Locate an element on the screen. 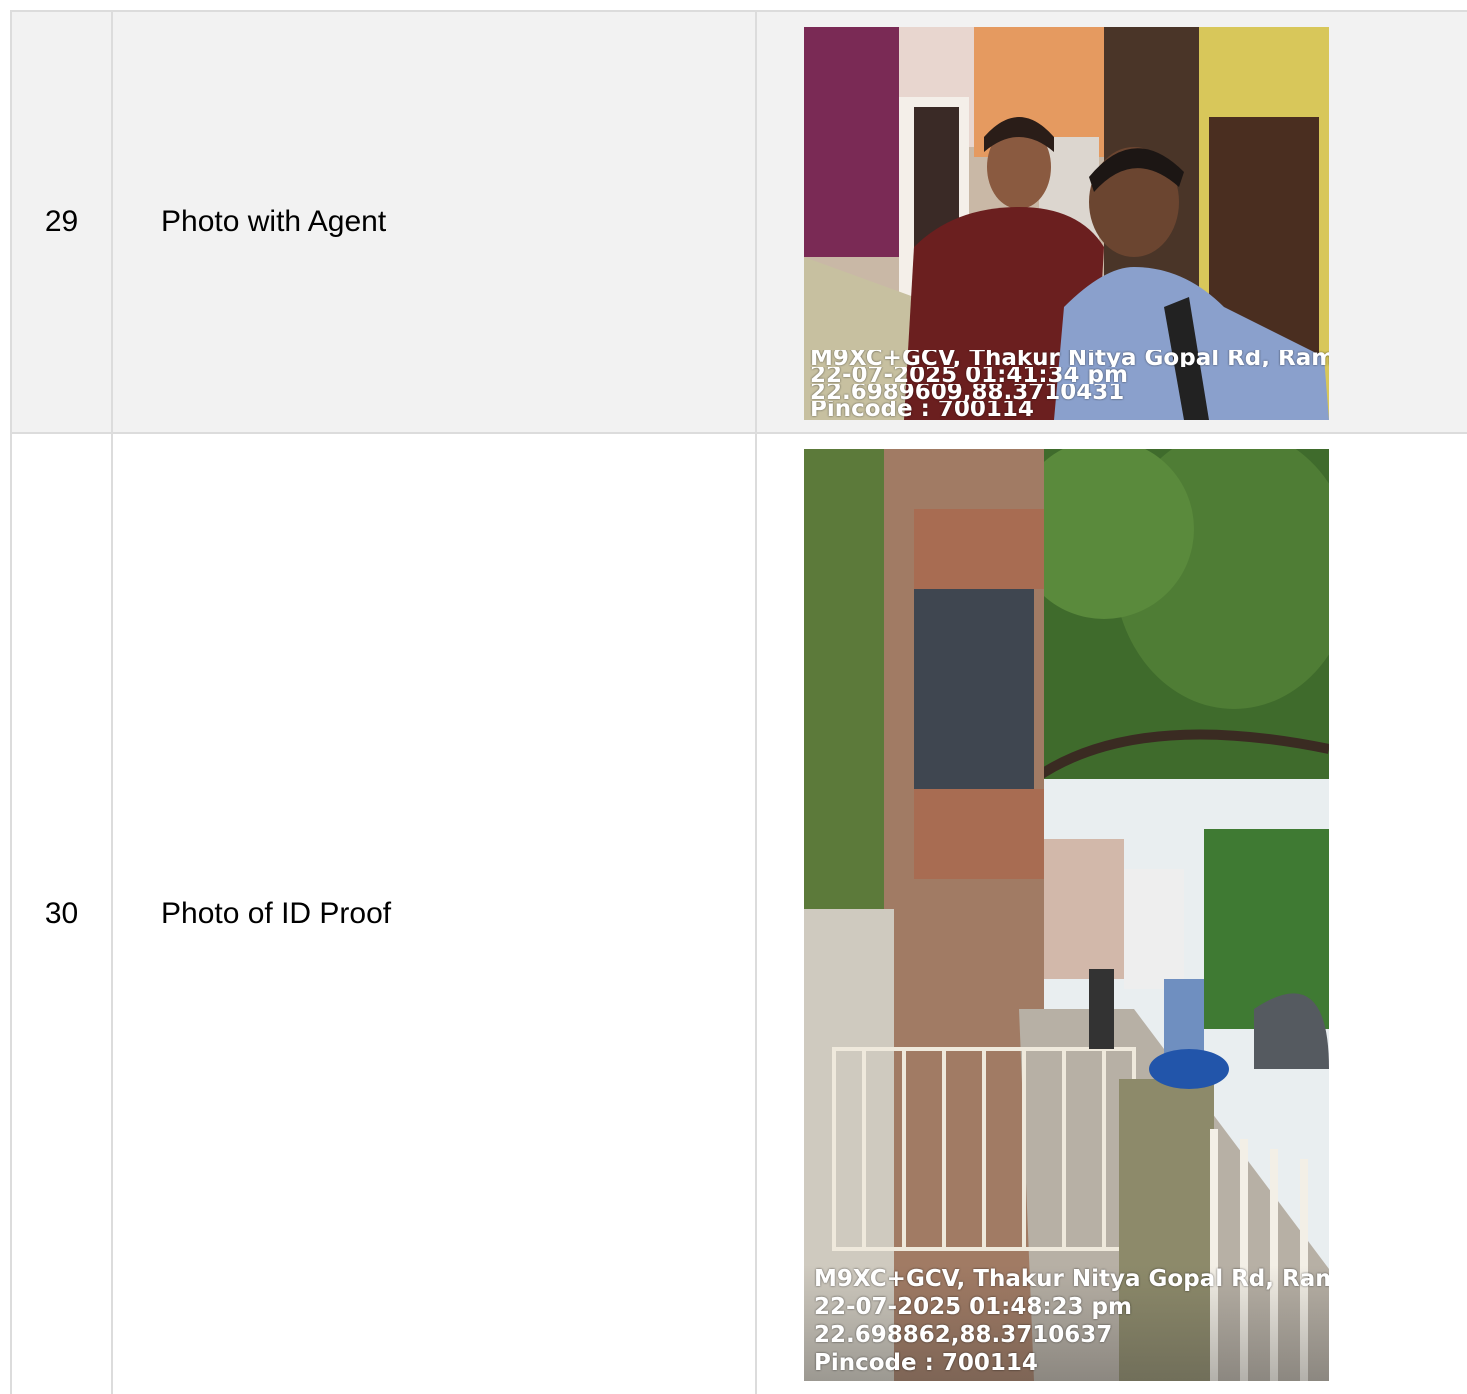 This screenshot has height=1394, width=1467. row-number: 29 is located at coordinates (60, 222).